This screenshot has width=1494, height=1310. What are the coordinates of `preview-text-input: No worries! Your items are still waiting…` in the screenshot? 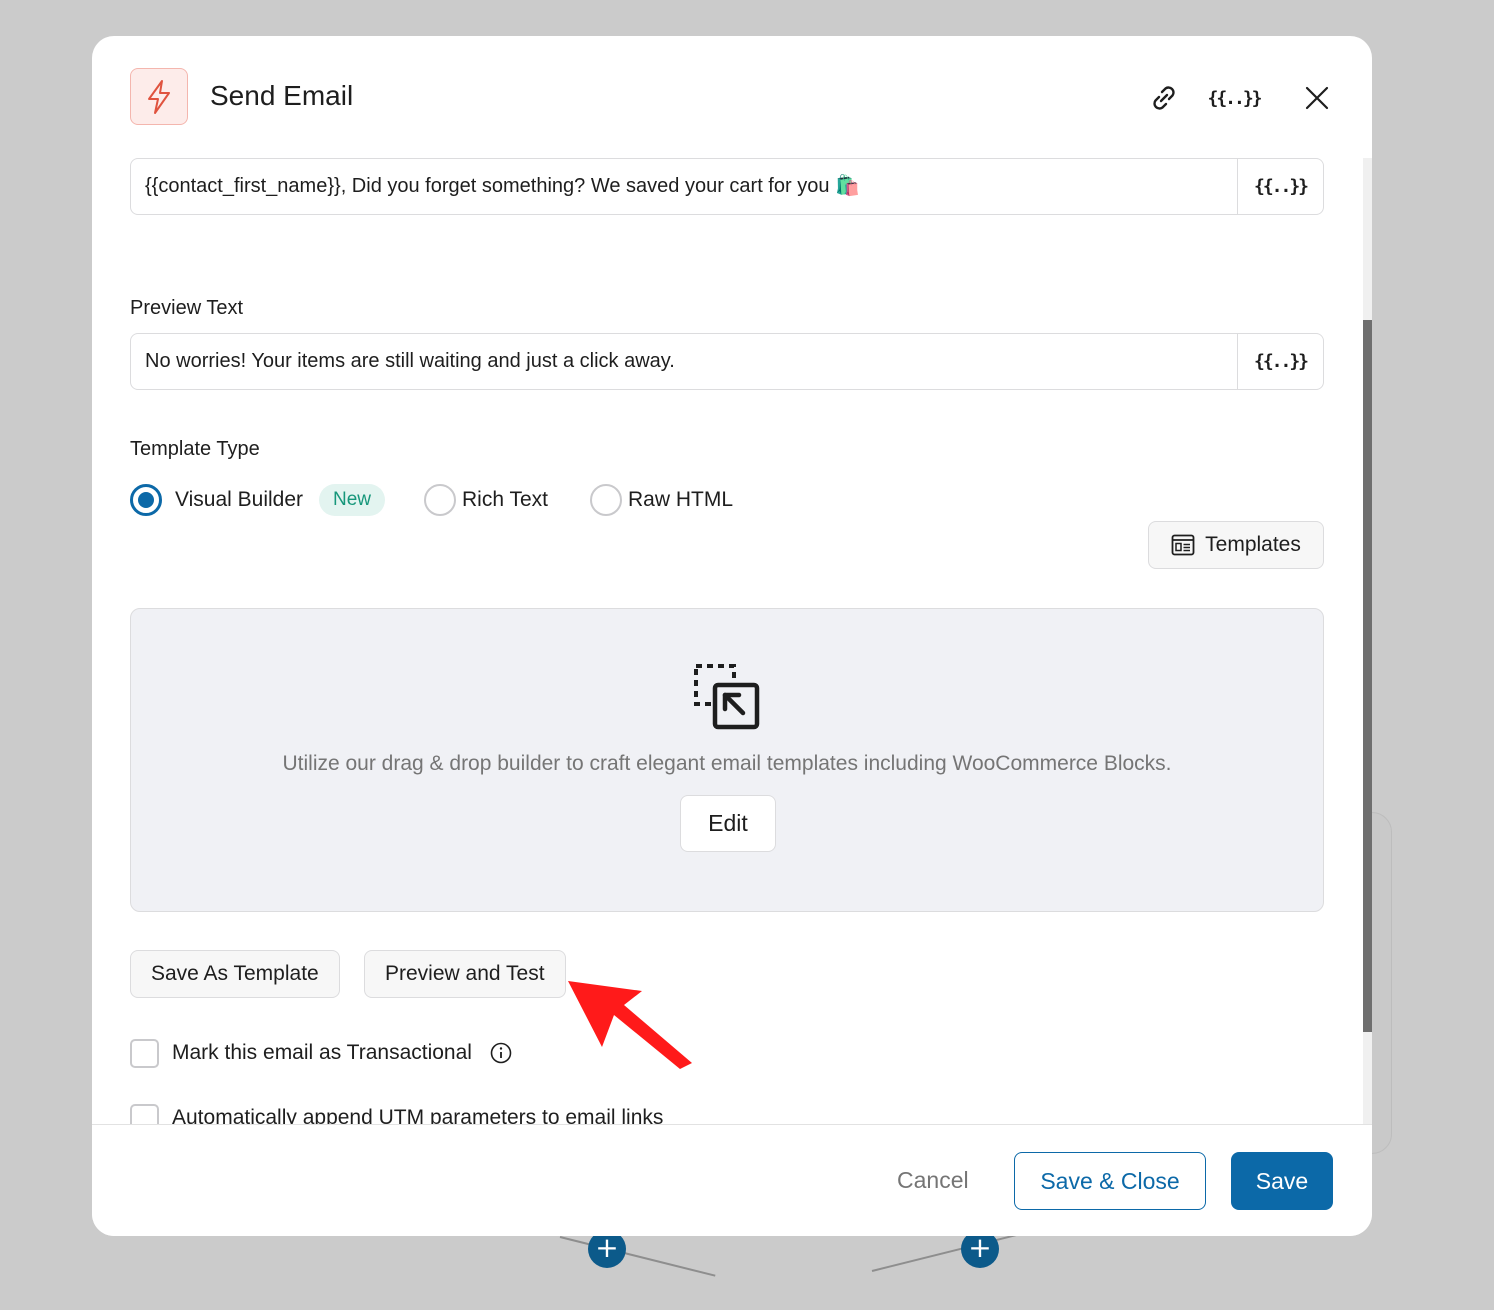 It's located at (410, 361).